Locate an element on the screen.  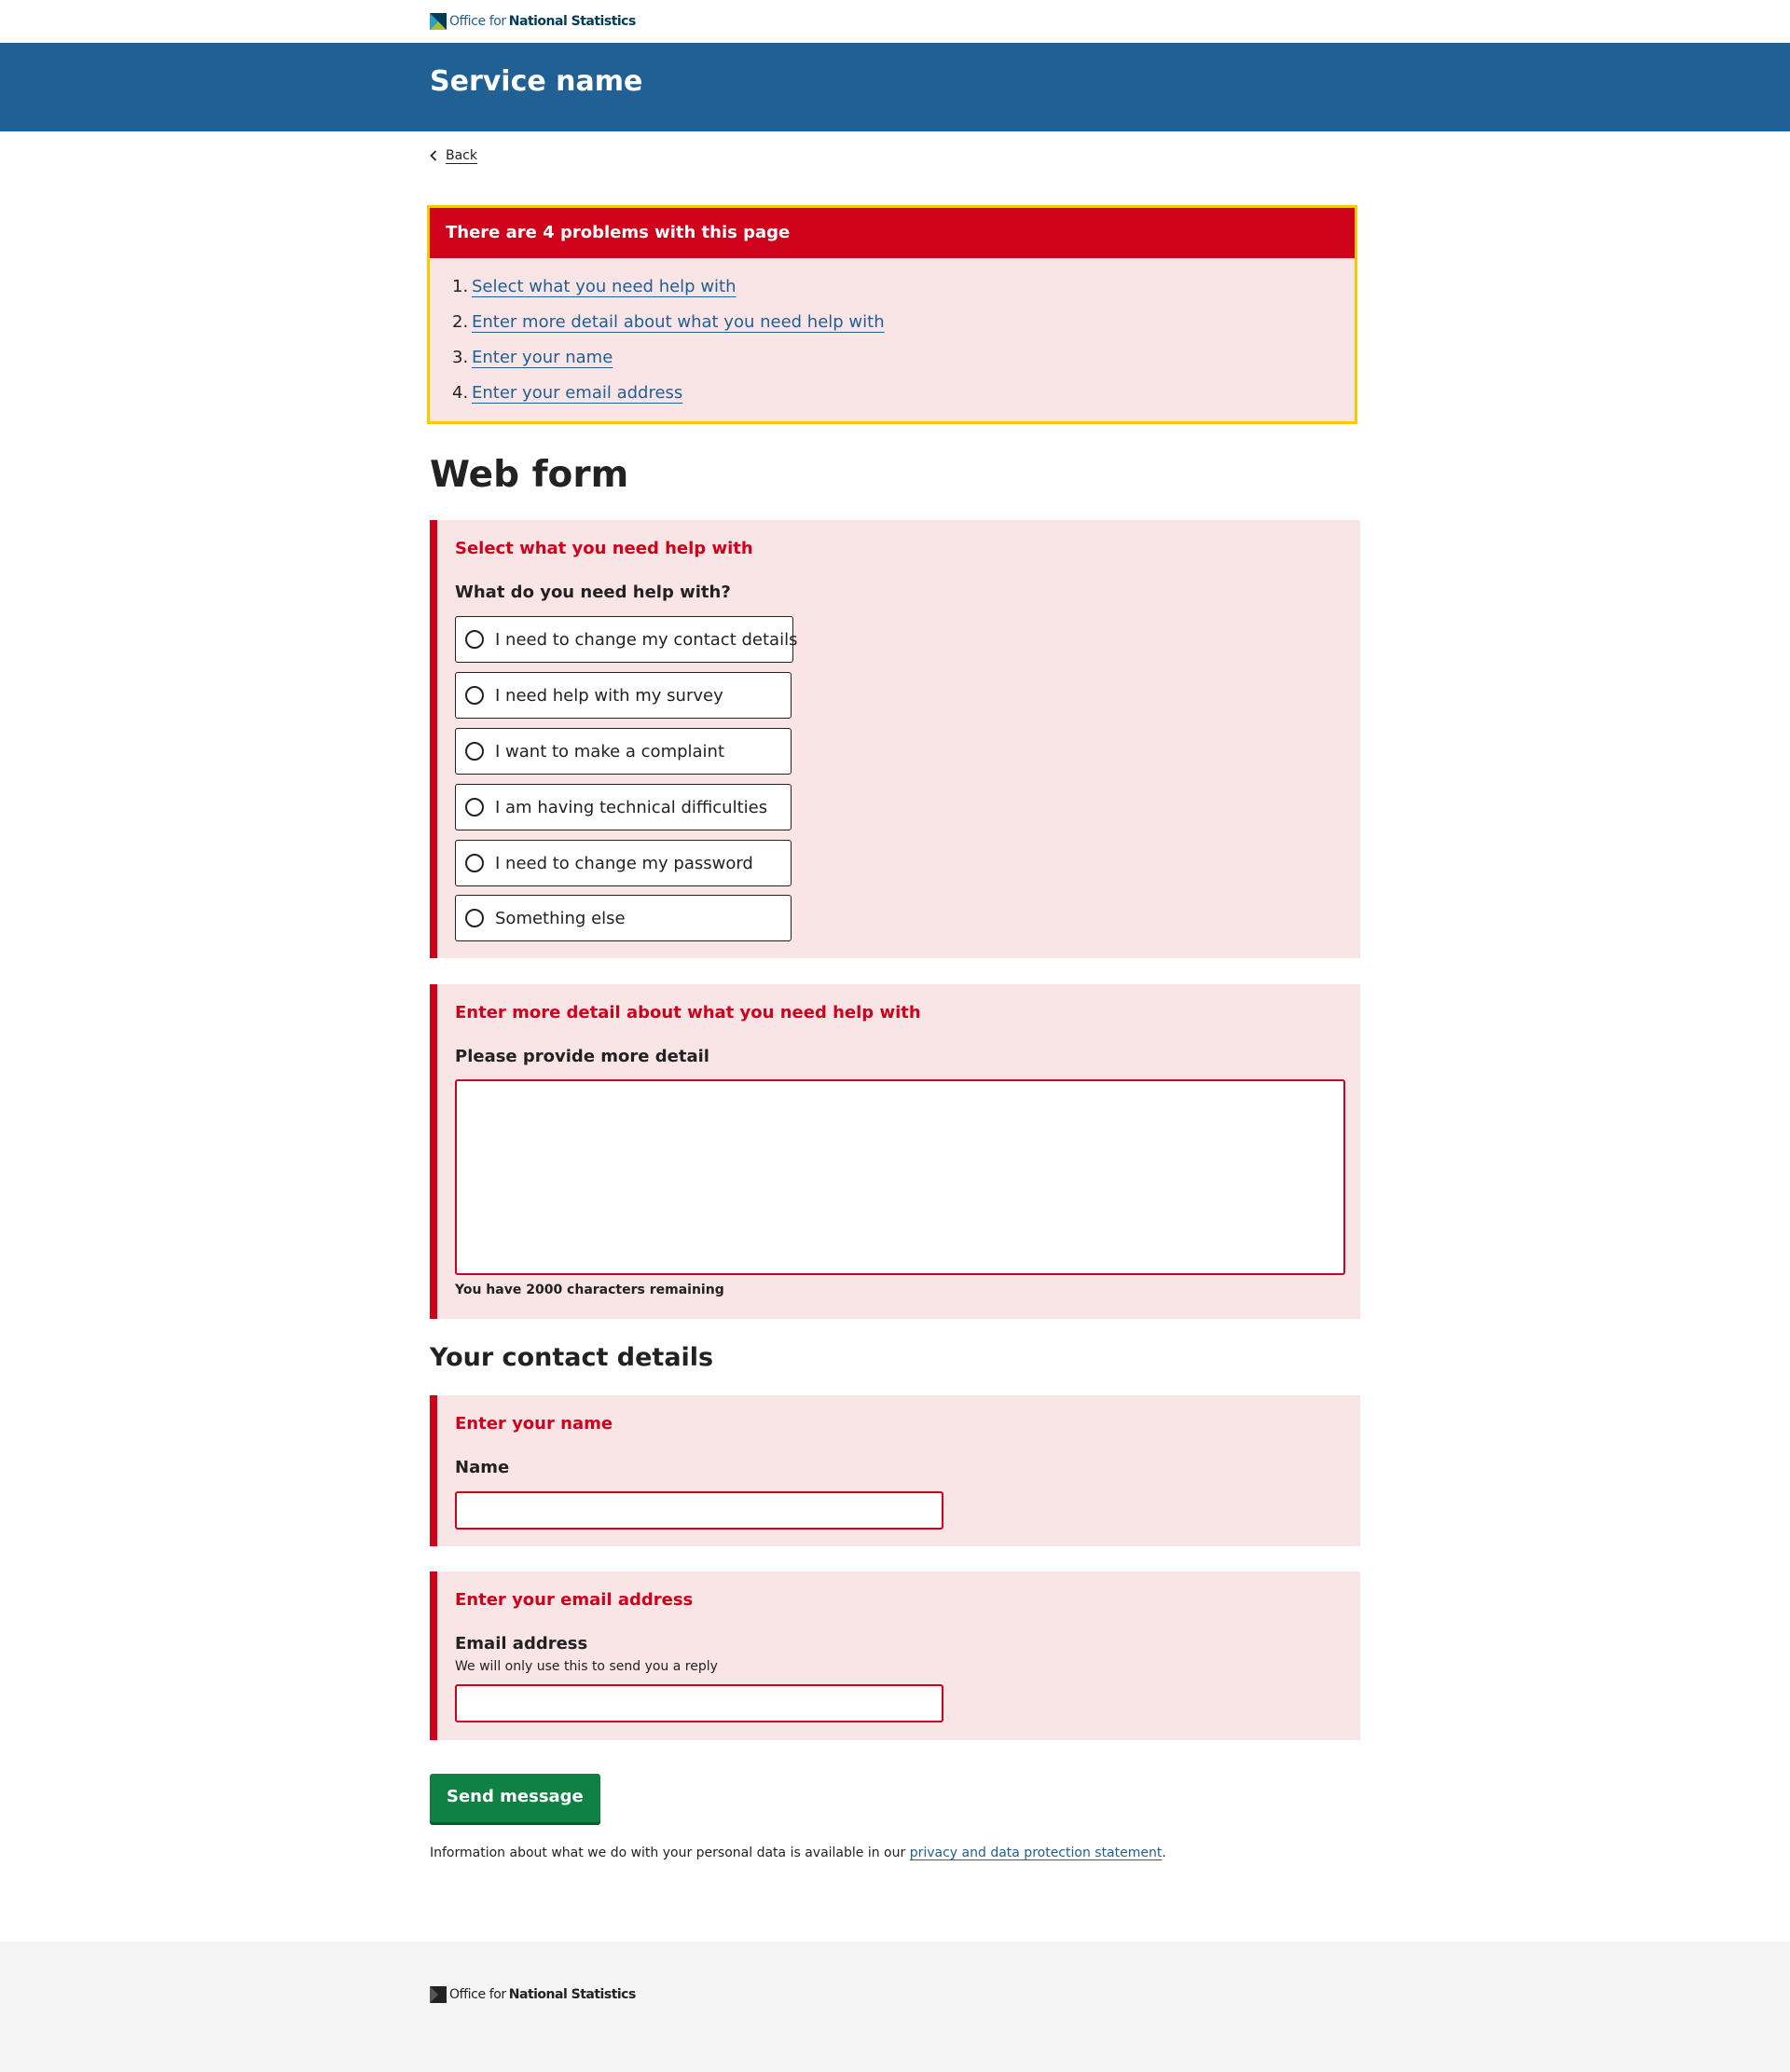
error-item-number: 2. is located at coordinates (460, 322).